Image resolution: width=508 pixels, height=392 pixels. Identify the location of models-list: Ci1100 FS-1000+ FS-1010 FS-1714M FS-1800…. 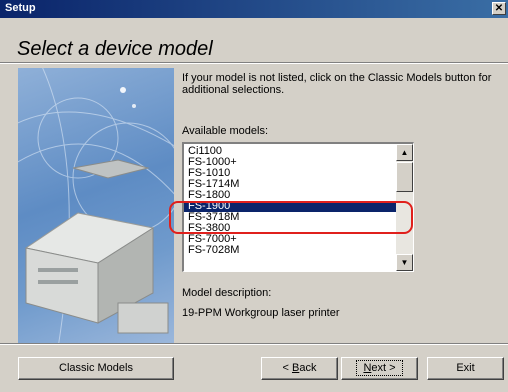
(290, 201).